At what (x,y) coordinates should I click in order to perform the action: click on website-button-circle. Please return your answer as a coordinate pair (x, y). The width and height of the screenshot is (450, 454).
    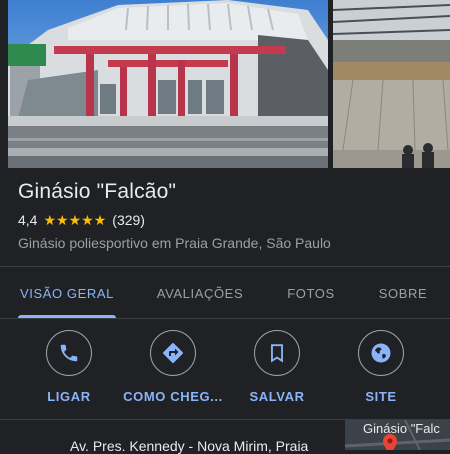
    Looking at the image, I should click on (381, 353).